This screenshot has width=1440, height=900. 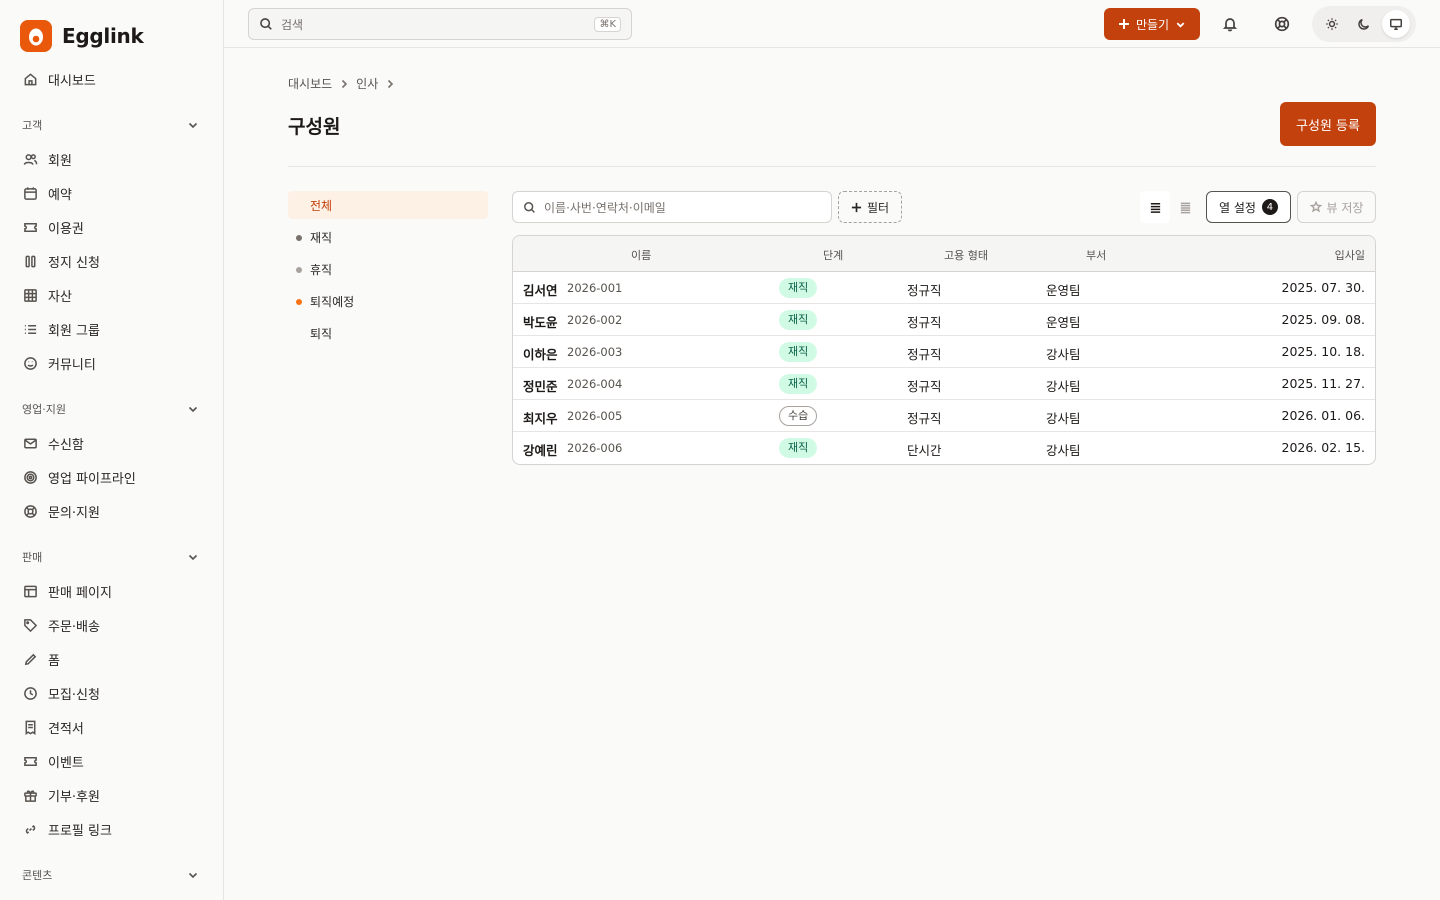 I want to click on member-name: 최지우, so click(x=540, y=417).